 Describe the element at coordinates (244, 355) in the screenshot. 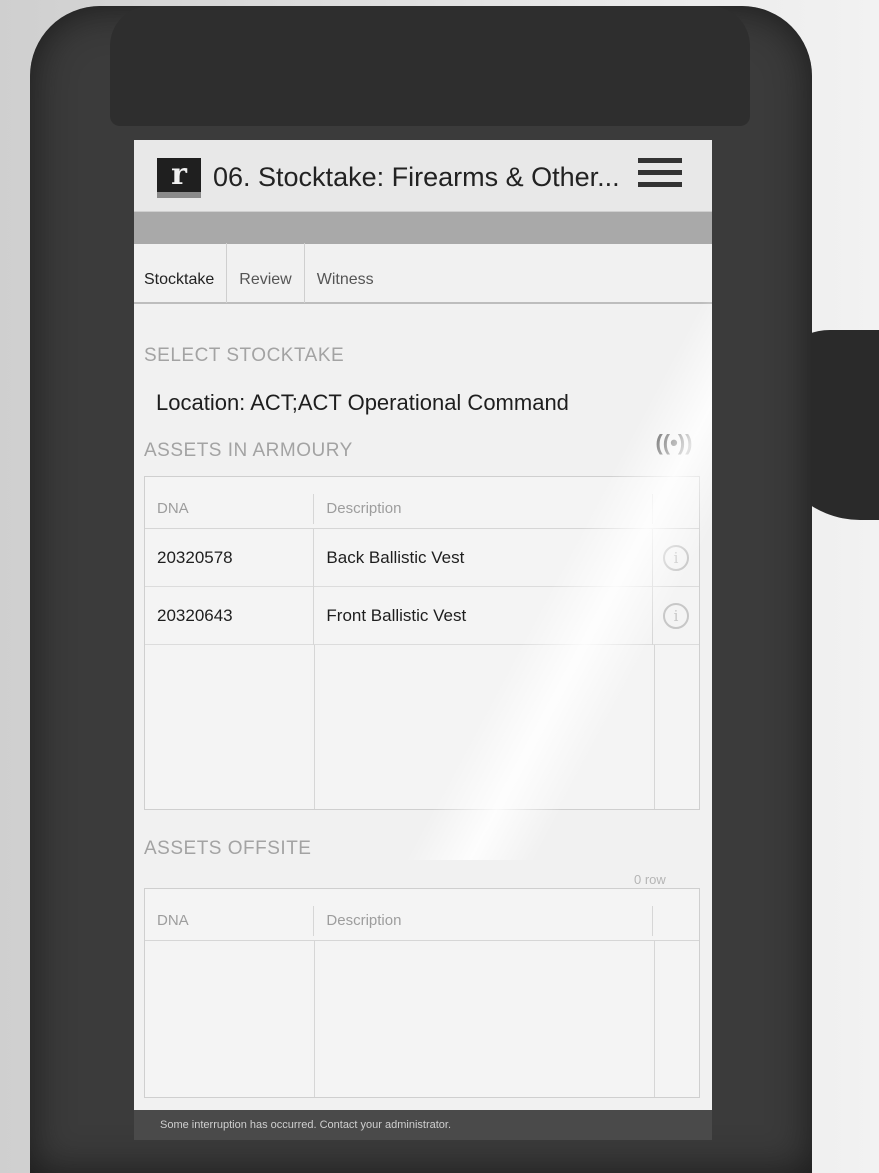

I see `select-stocktake-heading: SELECT STOCKTAKE` at that location.